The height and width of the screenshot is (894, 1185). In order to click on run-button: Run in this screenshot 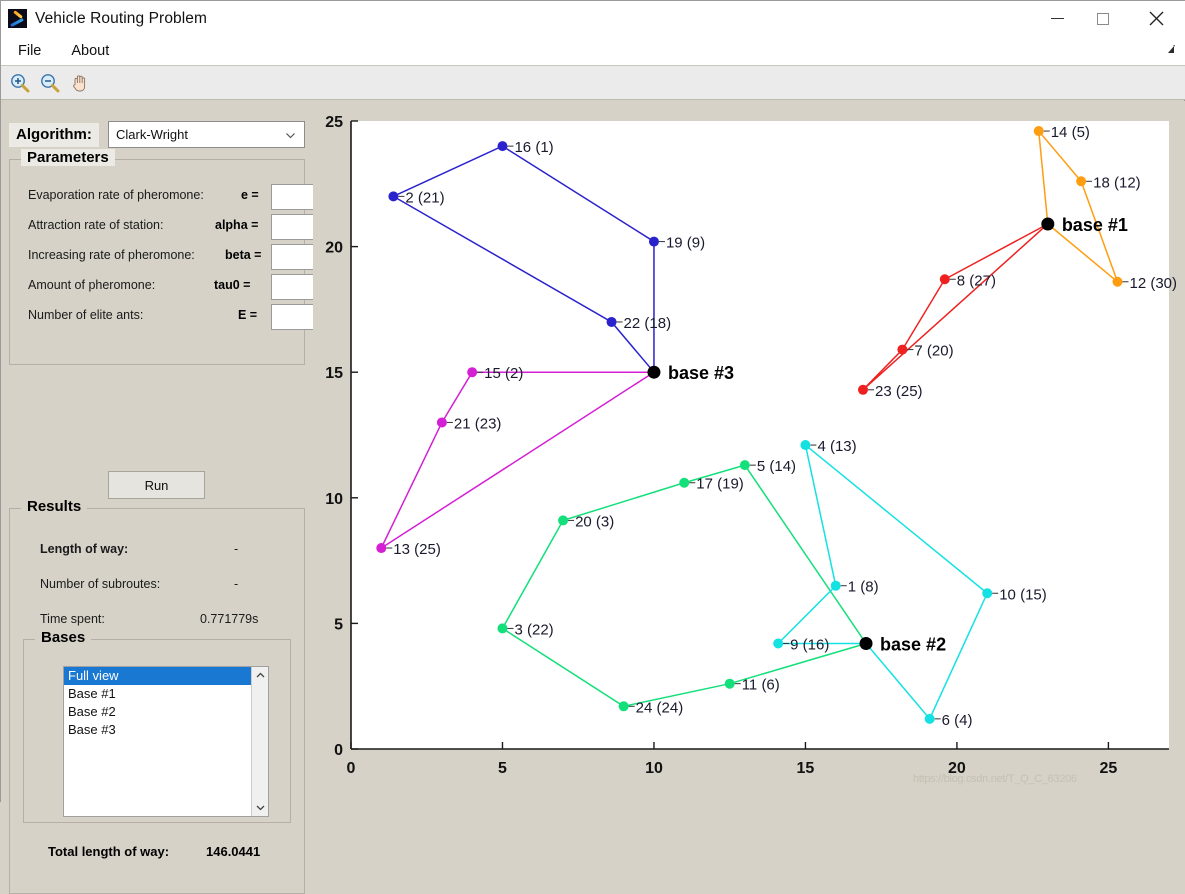, I will do `click(156, 485)`.